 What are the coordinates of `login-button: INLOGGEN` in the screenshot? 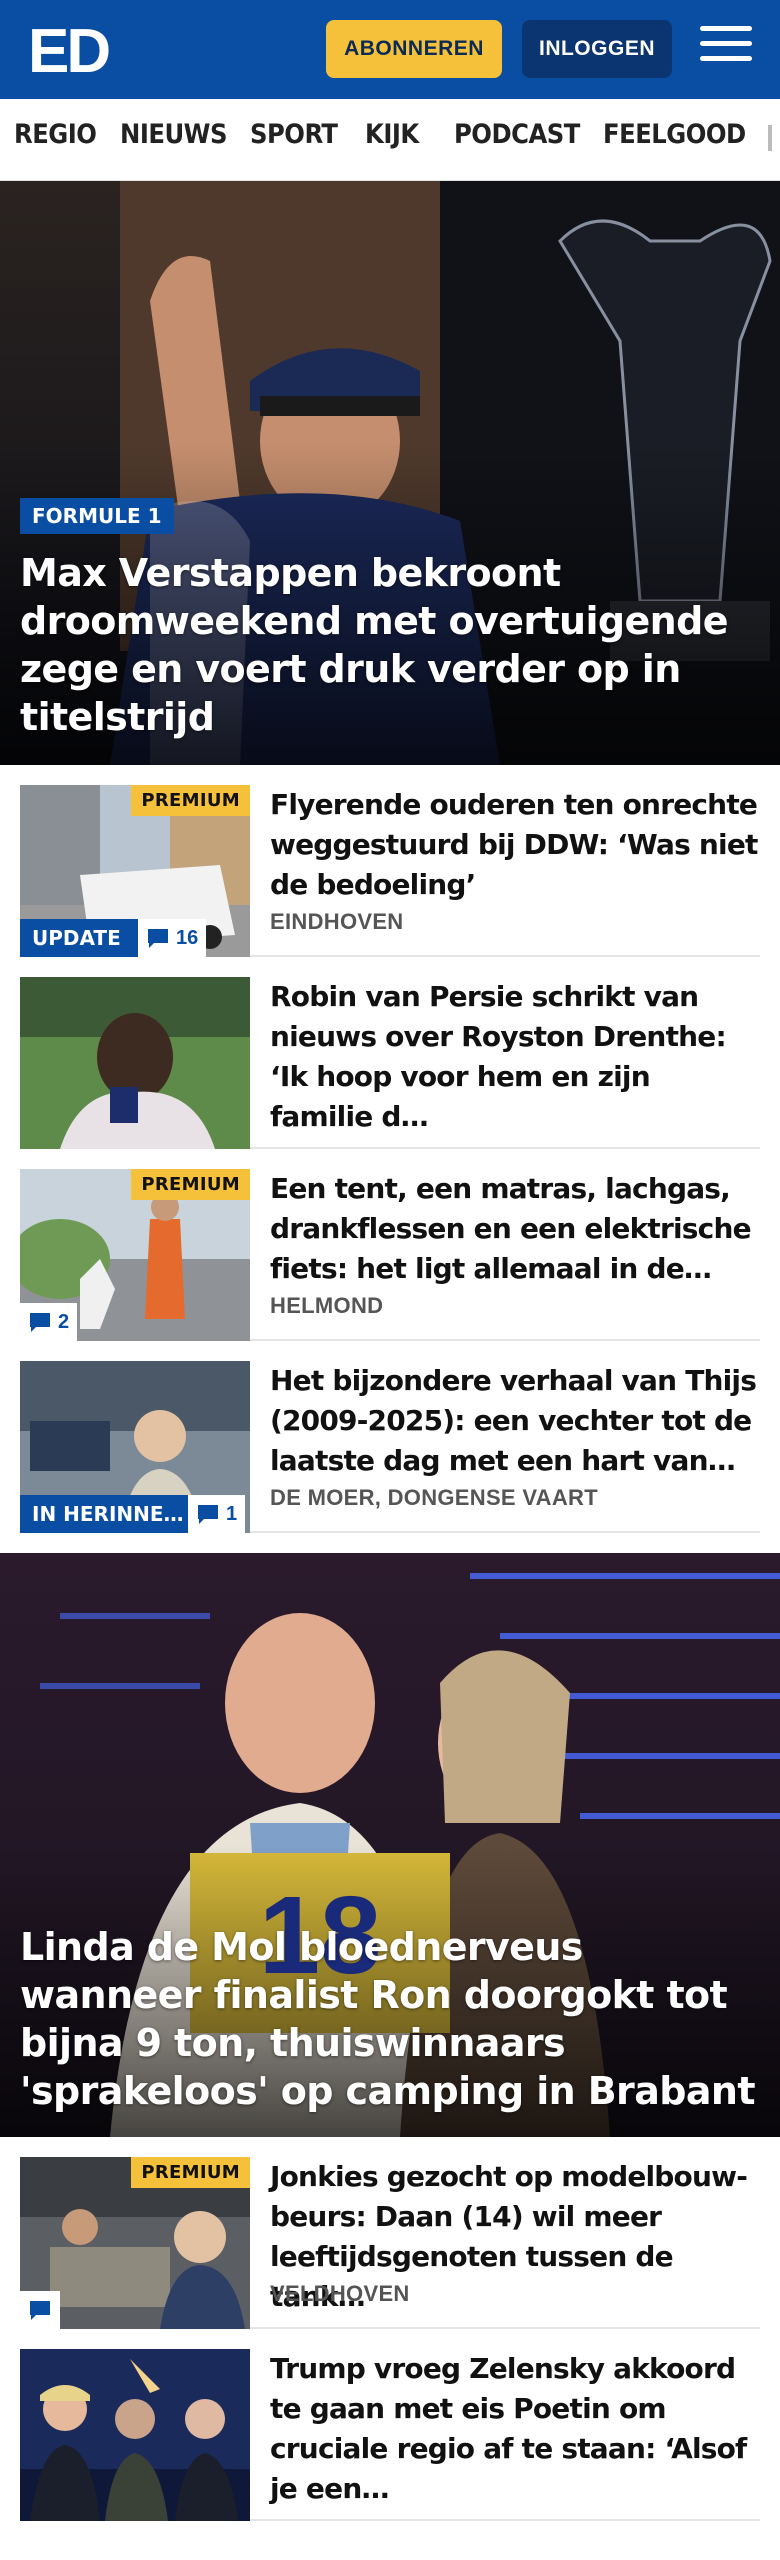 It's located at (597, 49).